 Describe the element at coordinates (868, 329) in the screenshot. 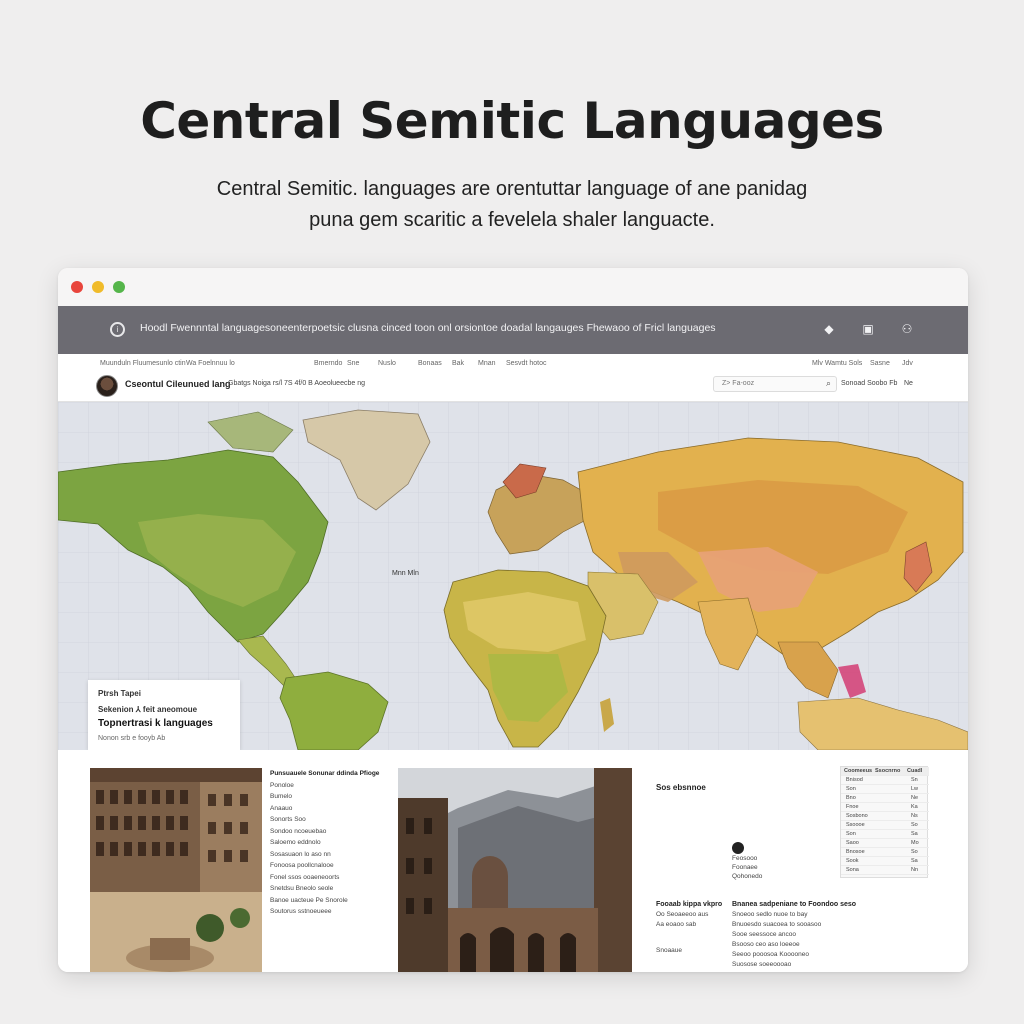

I see `tablet-icon: ▣` at that location.